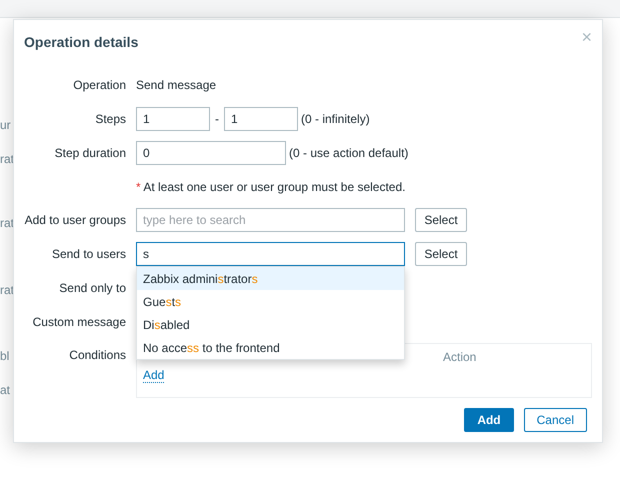 This screenshot has height=479, width=620. Describe the element at coordinates (97, 355) in the screenshot. I see `field-label: Conditions` at that location.